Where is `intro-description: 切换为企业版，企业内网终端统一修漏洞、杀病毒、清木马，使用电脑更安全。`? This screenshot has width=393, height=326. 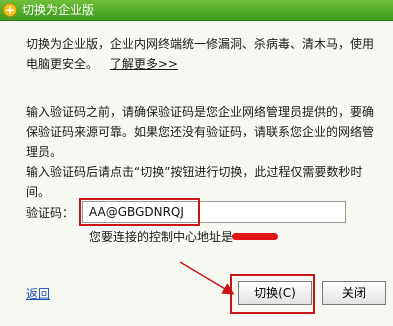 intro-description: 切换为企业版，企业内网终端统一修漏洞、杀病毒、清木马，使用电脑更安全。 is located at coordinates (200, 54).